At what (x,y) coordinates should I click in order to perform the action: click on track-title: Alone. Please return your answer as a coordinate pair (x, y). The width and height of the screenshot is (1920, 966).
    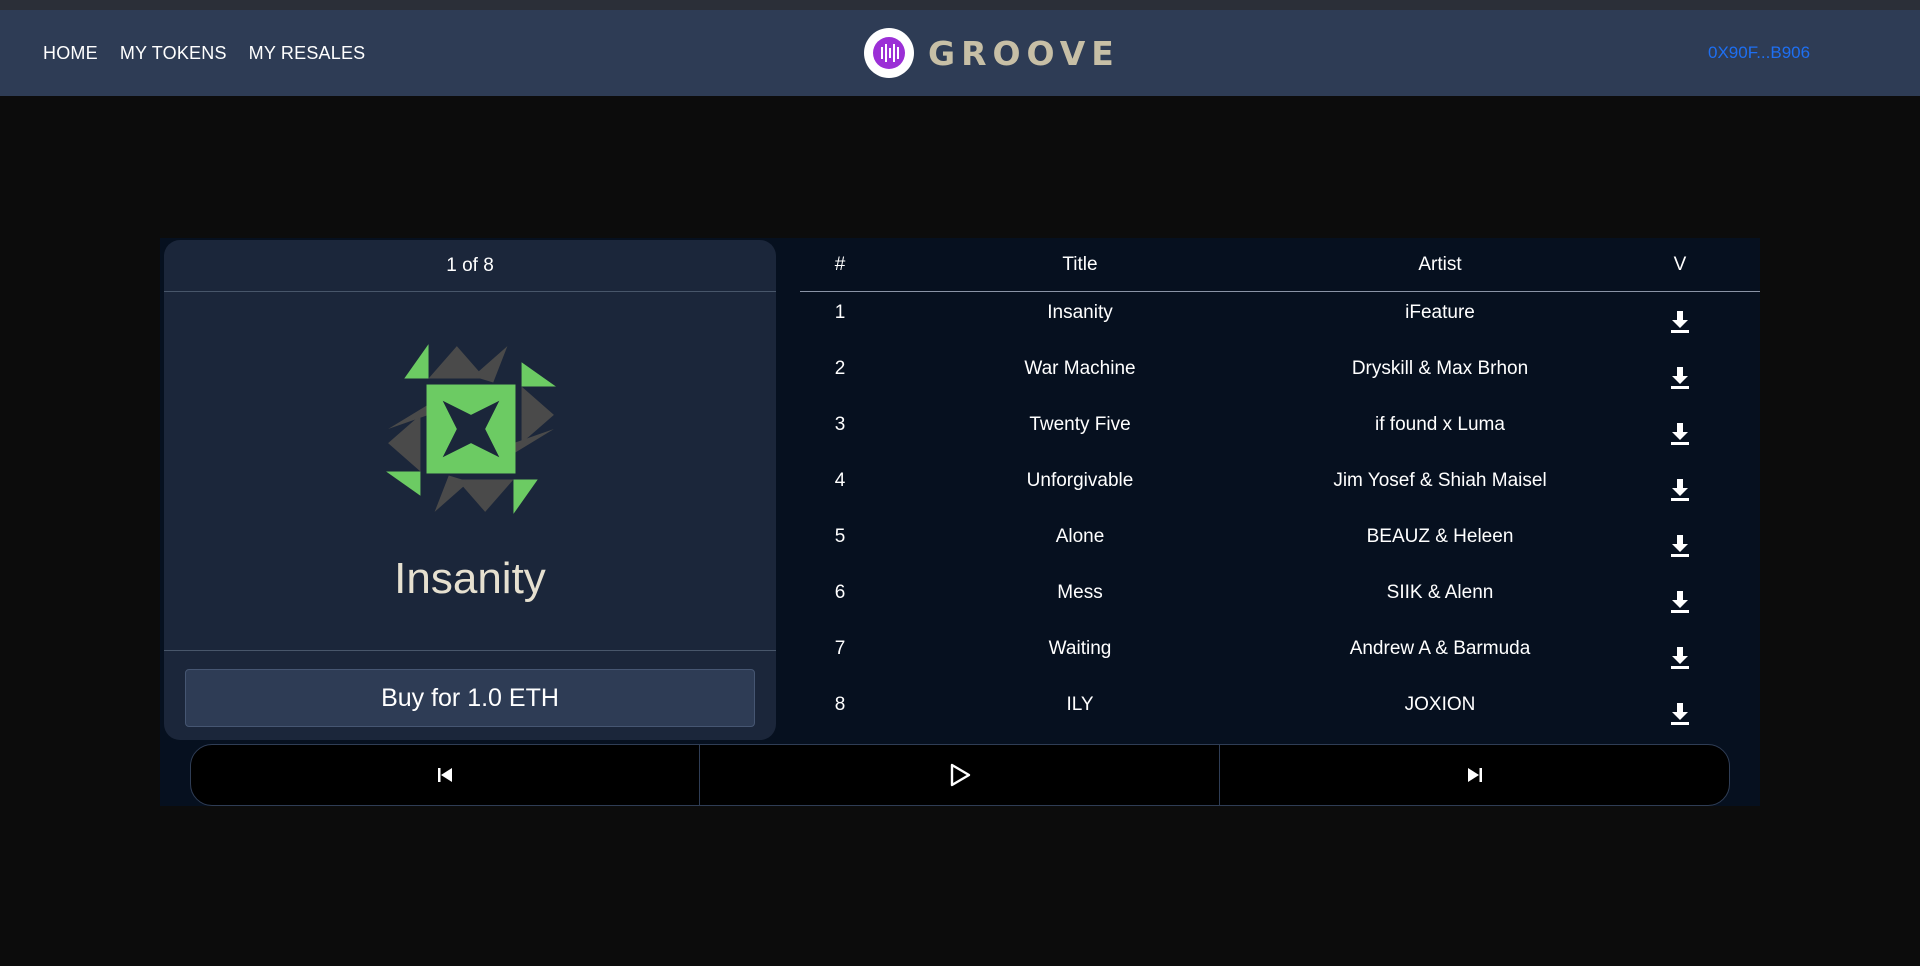
    Looking at the image, I should click on (1080, 536).